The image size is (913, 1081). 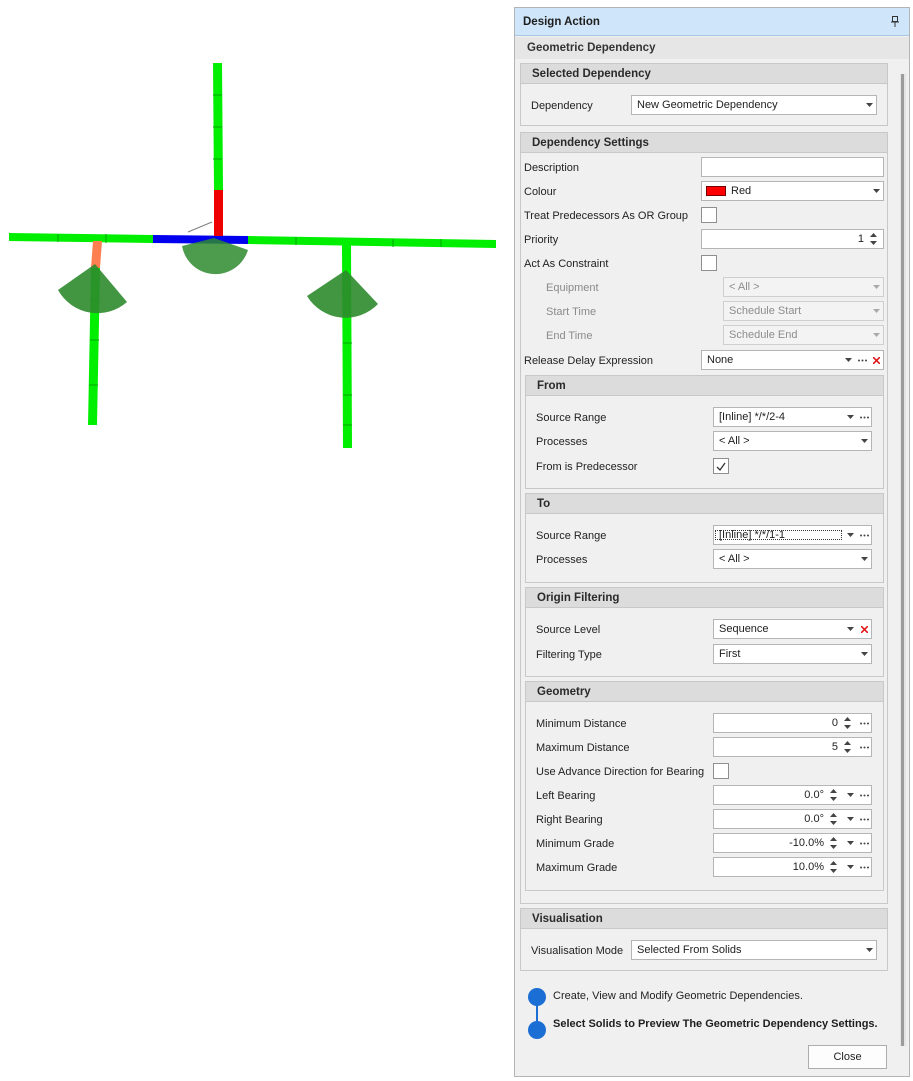 What do you see at coordinates (763, 335) in the screenshot?
I see `end-time-value: Schedule End` at bounding box center [763, 335].